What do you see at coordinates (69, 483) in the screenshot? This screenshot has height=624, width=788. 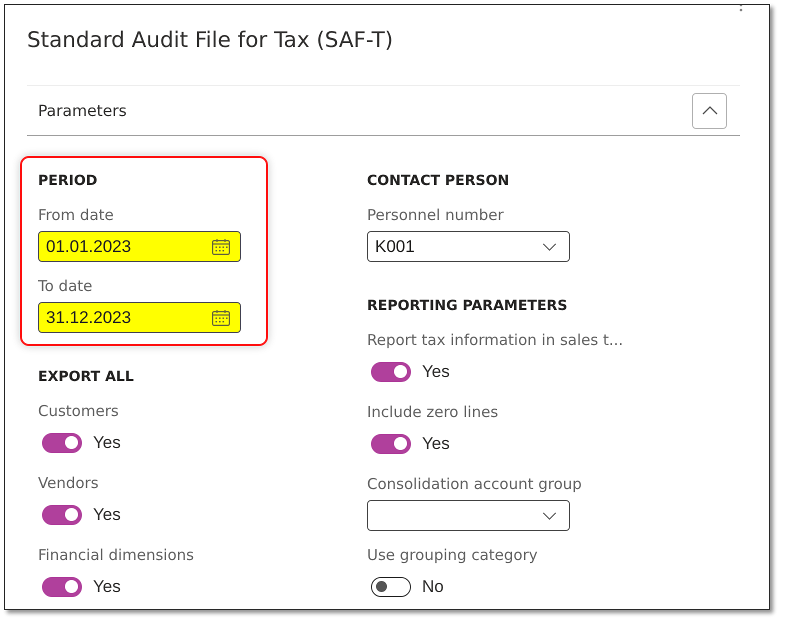 I see `field-label: Vendors` at bounding box center [69, 483].